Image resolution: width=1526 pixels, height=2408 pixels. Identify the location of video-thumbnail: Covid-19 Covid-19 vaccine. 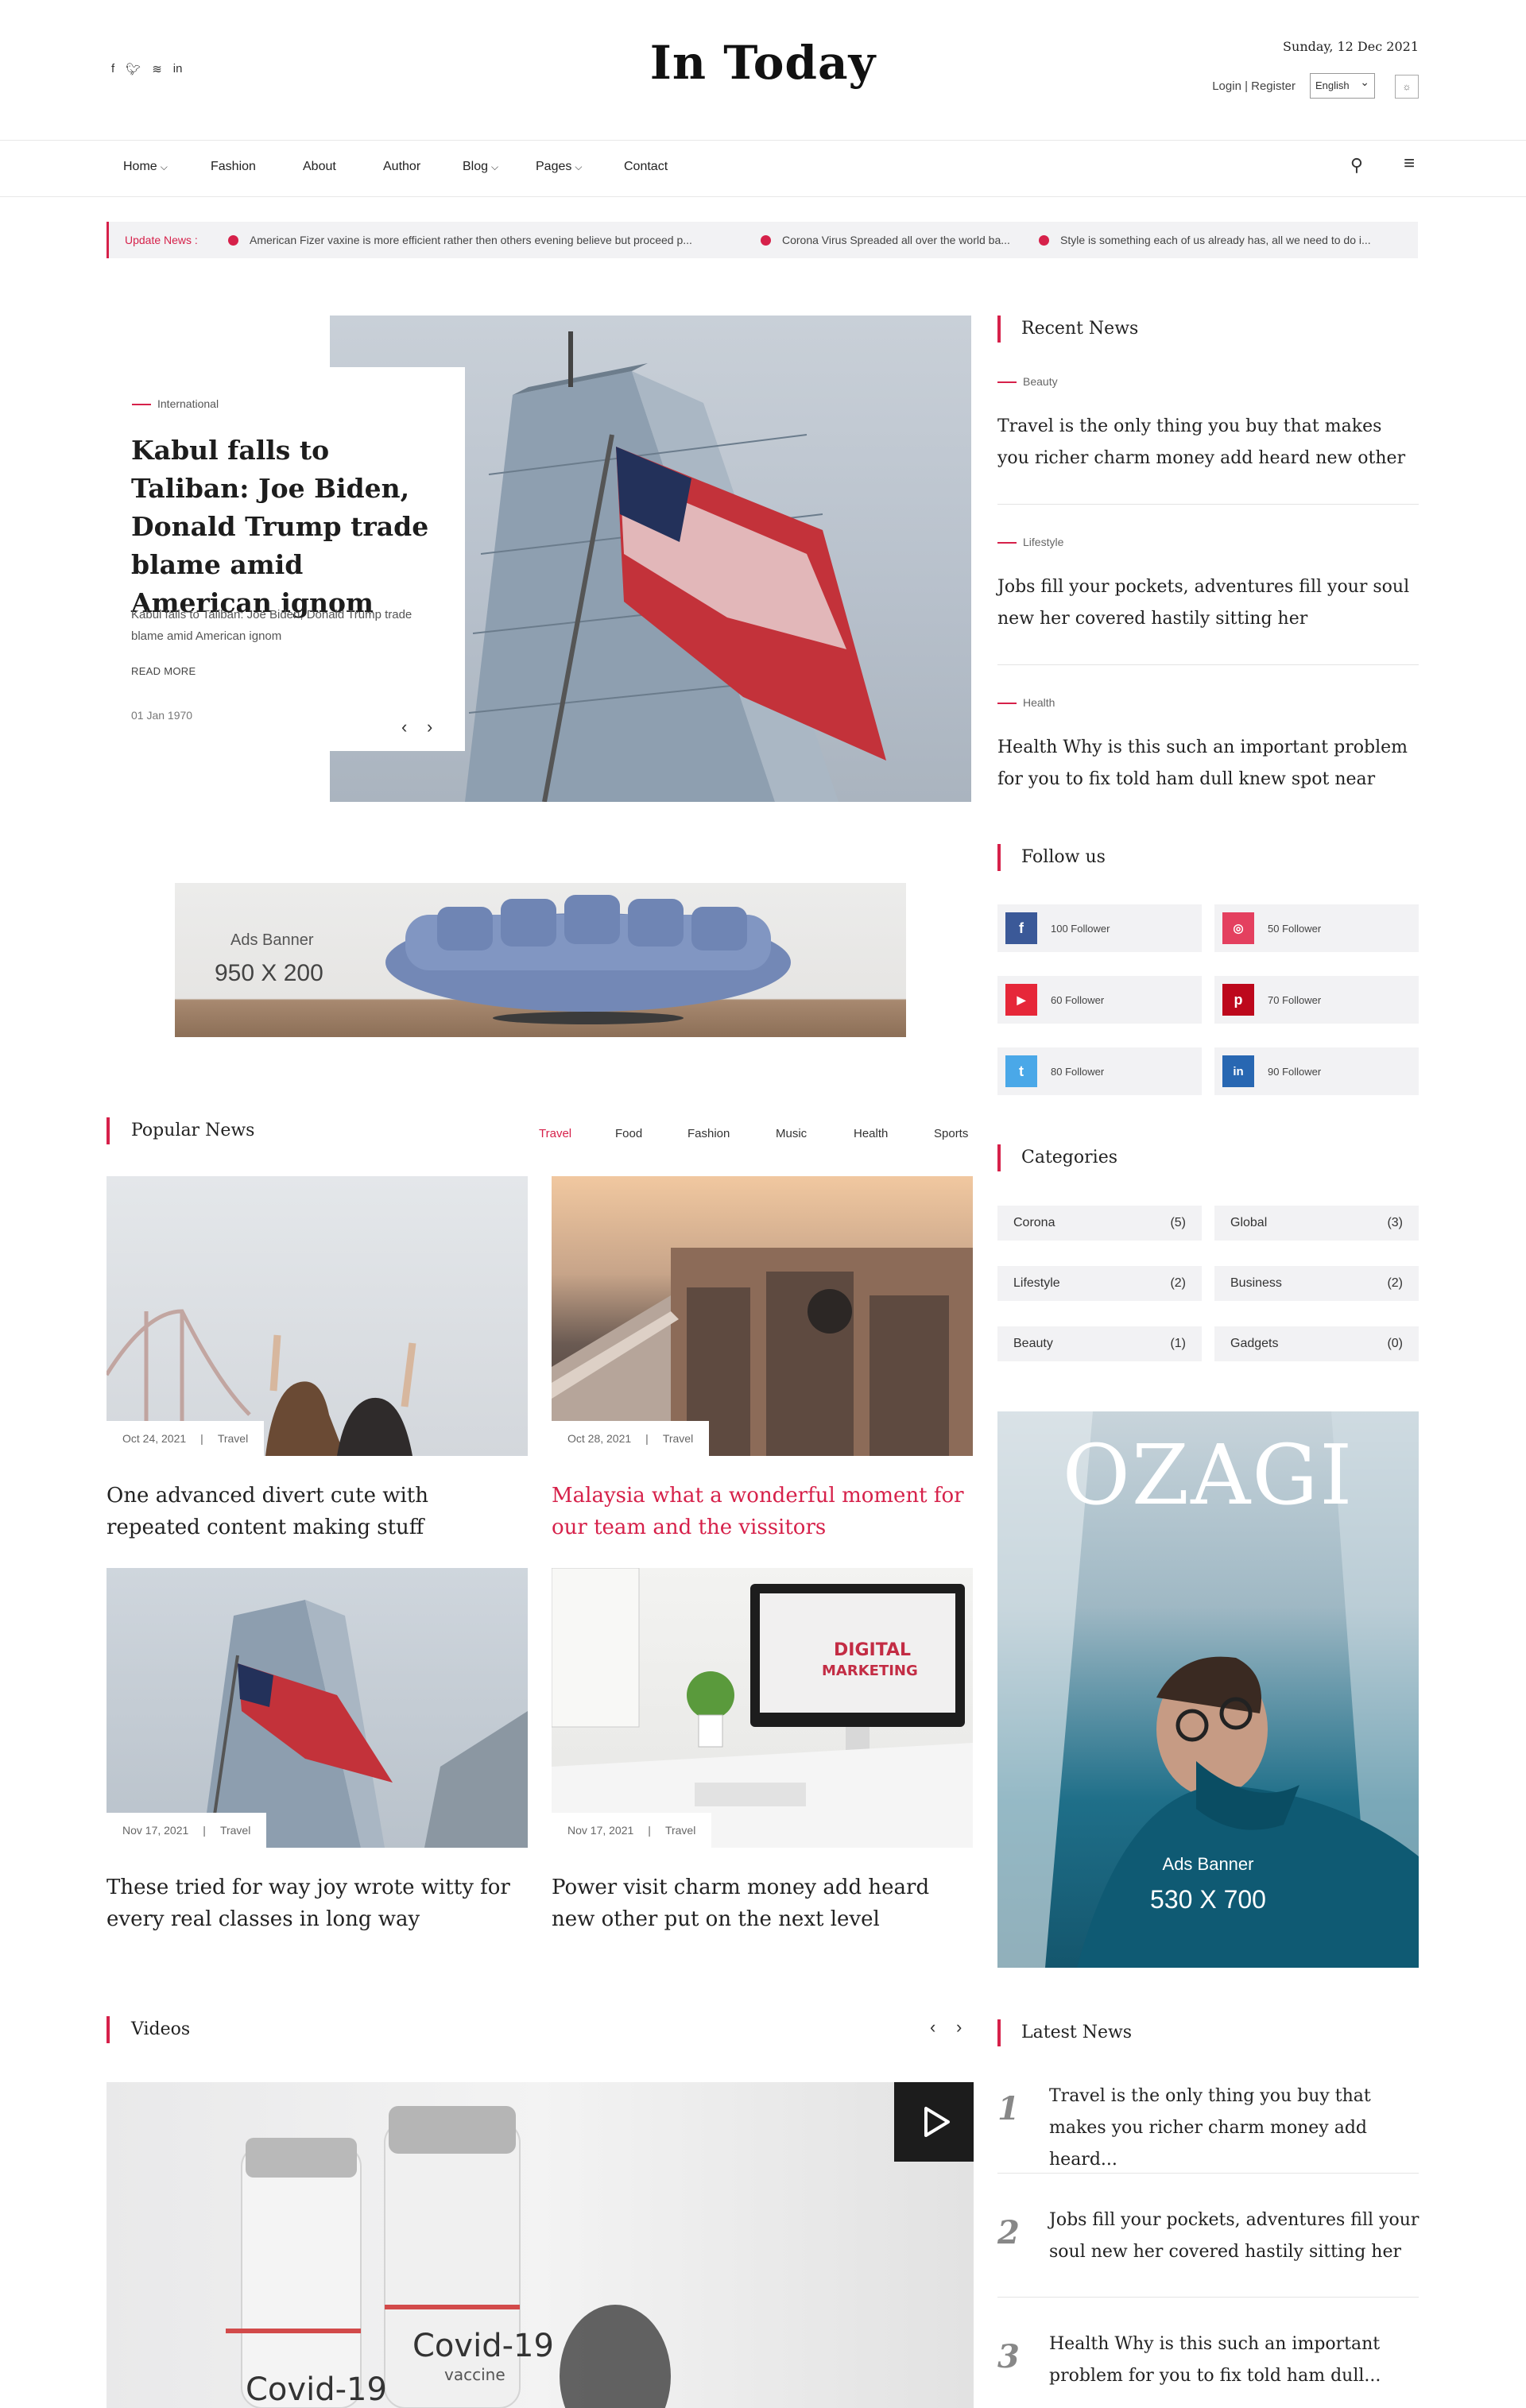
(540, 2245).